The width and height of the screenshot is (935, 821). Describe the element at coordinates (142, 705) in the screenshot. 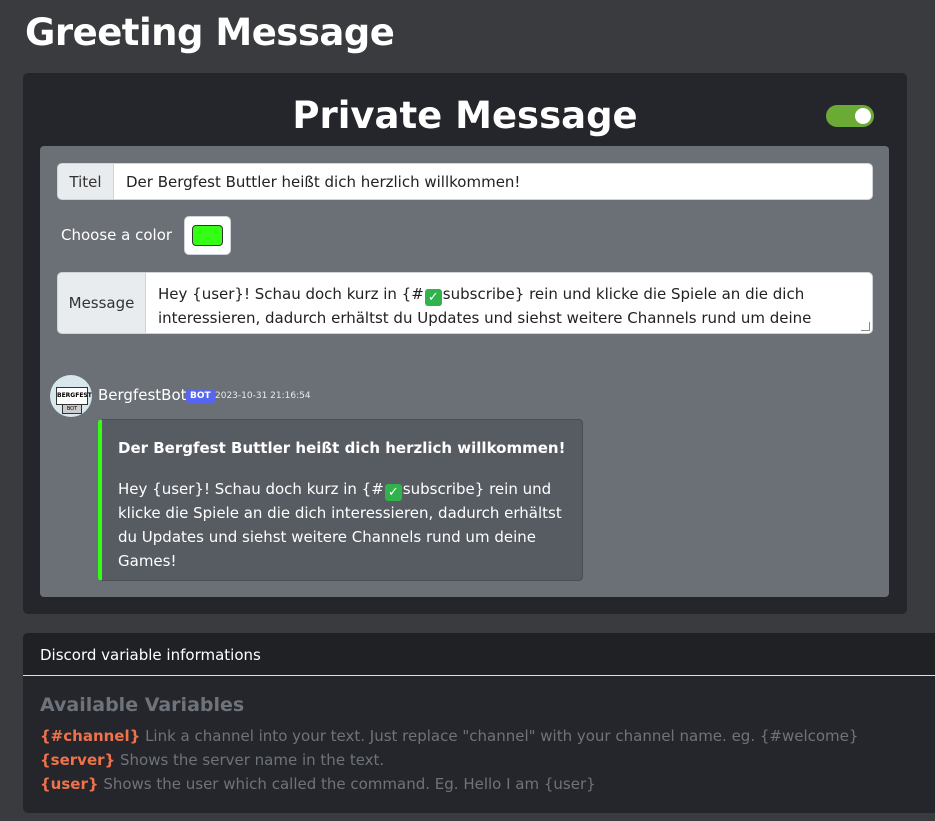

I see `available-variables-title: Available Variables` at that location.